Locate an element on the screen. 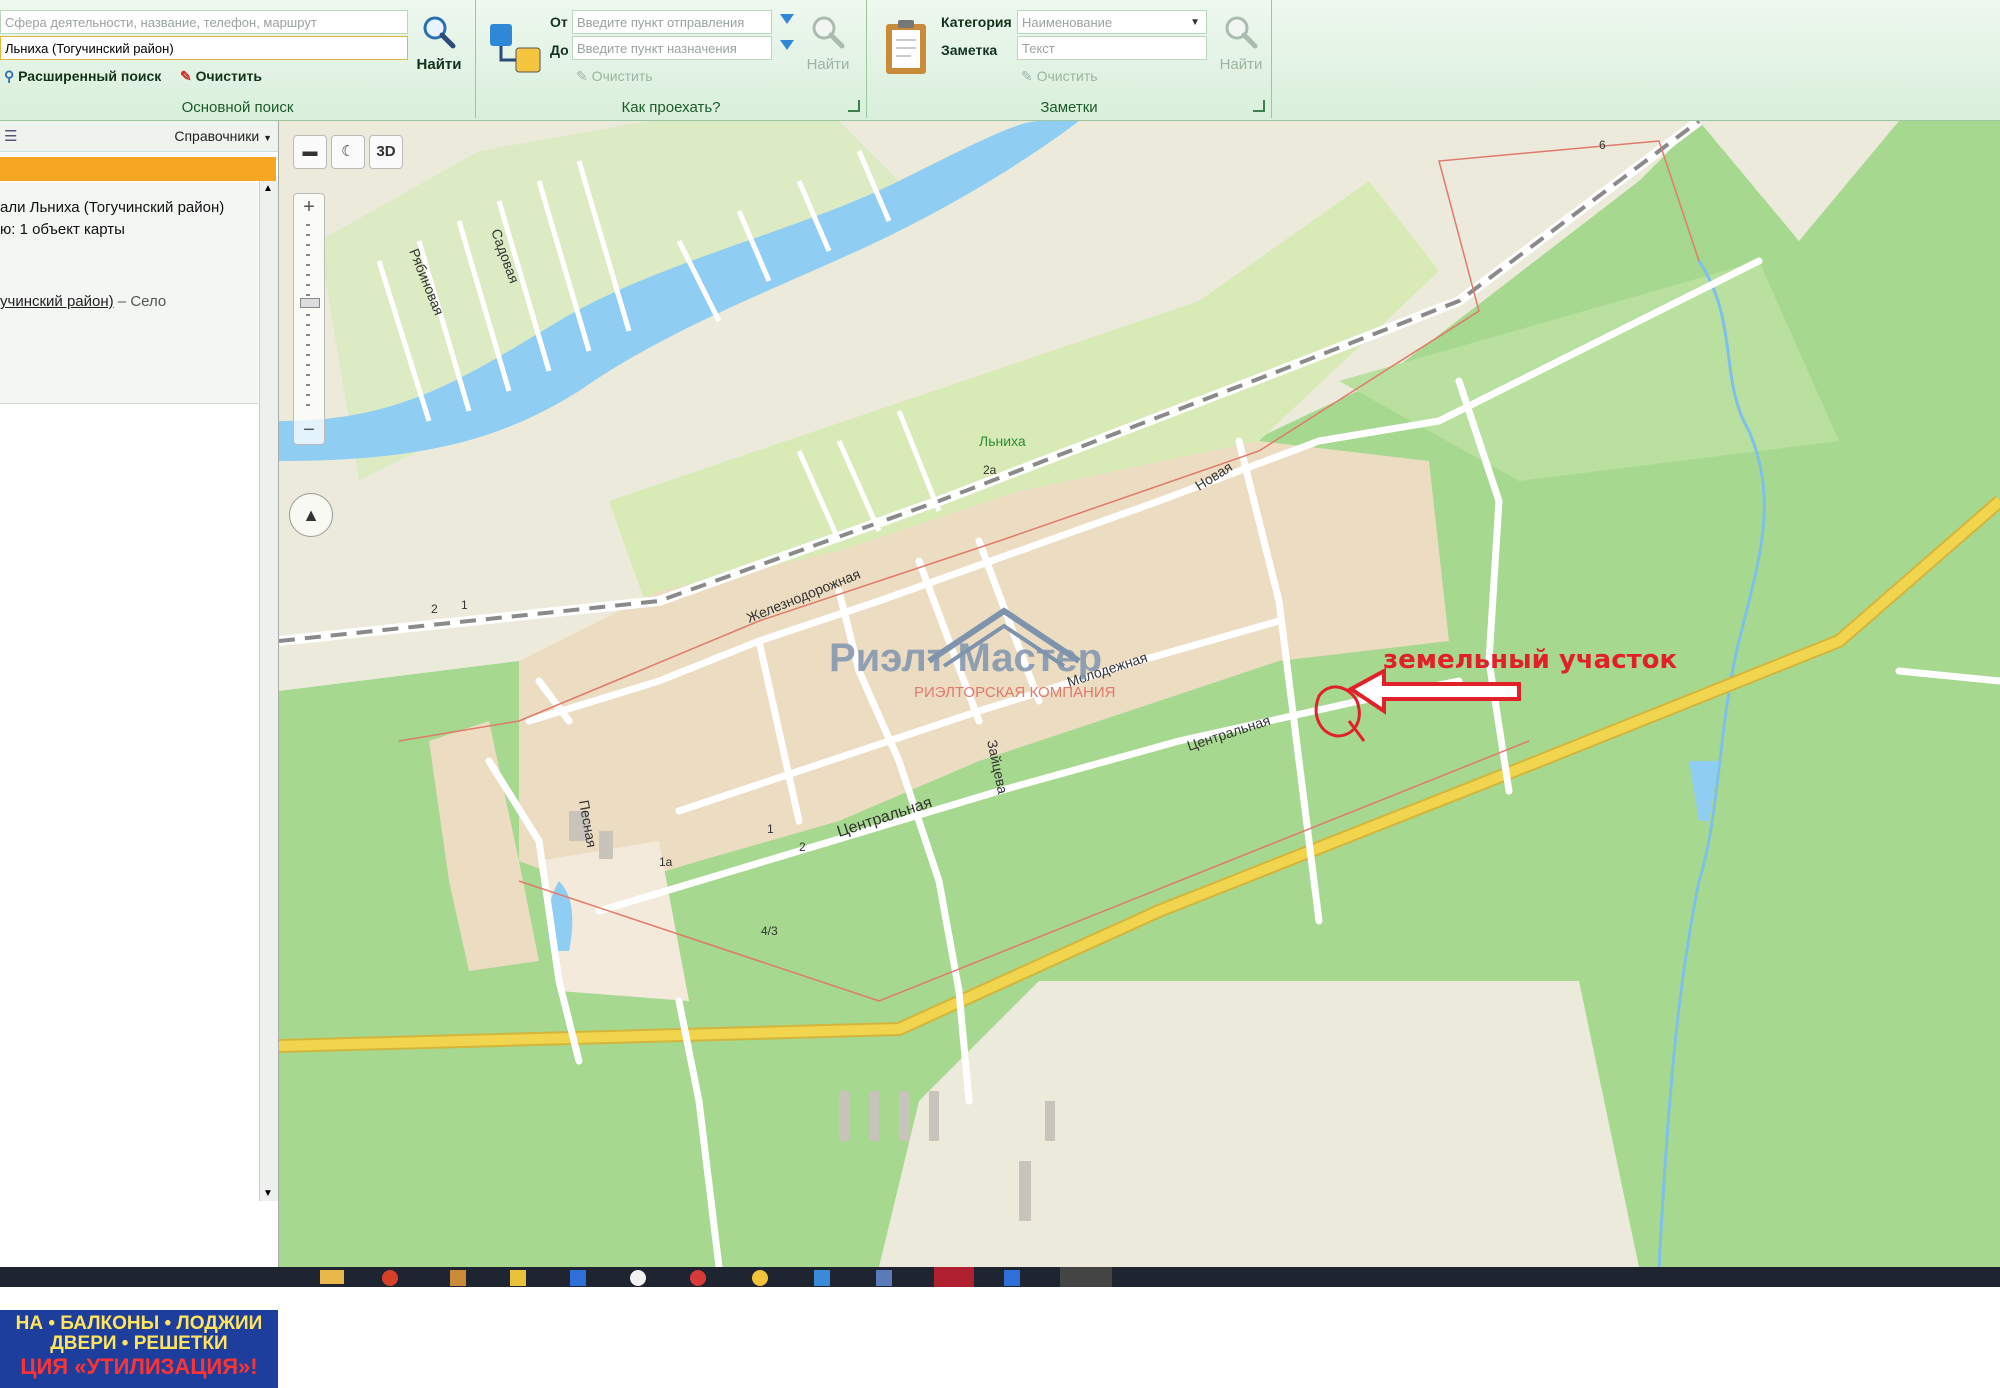 The height and width of the screenshot is (1388, 2000). advanced-search-icon: ⚲ is located at coordinates (9, 76).